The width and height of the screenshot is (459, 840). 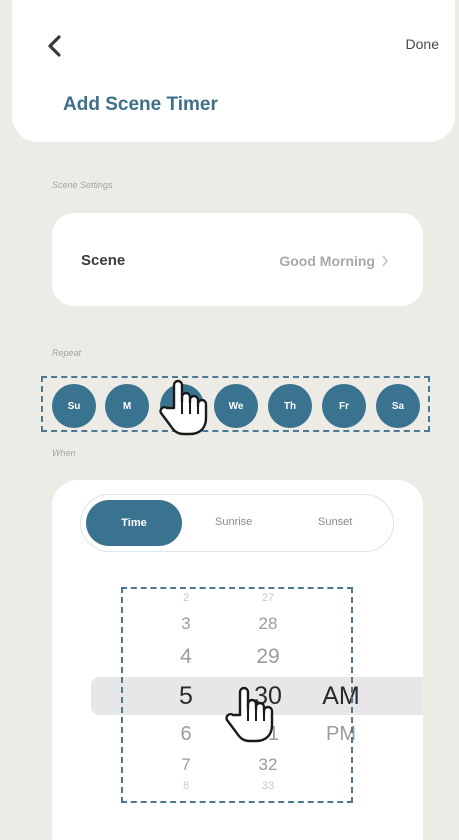 What do you see at coordinates (398, 406) in the screenshot?
I see `day-button-sa: Sa` at bounding box center [398, 406].